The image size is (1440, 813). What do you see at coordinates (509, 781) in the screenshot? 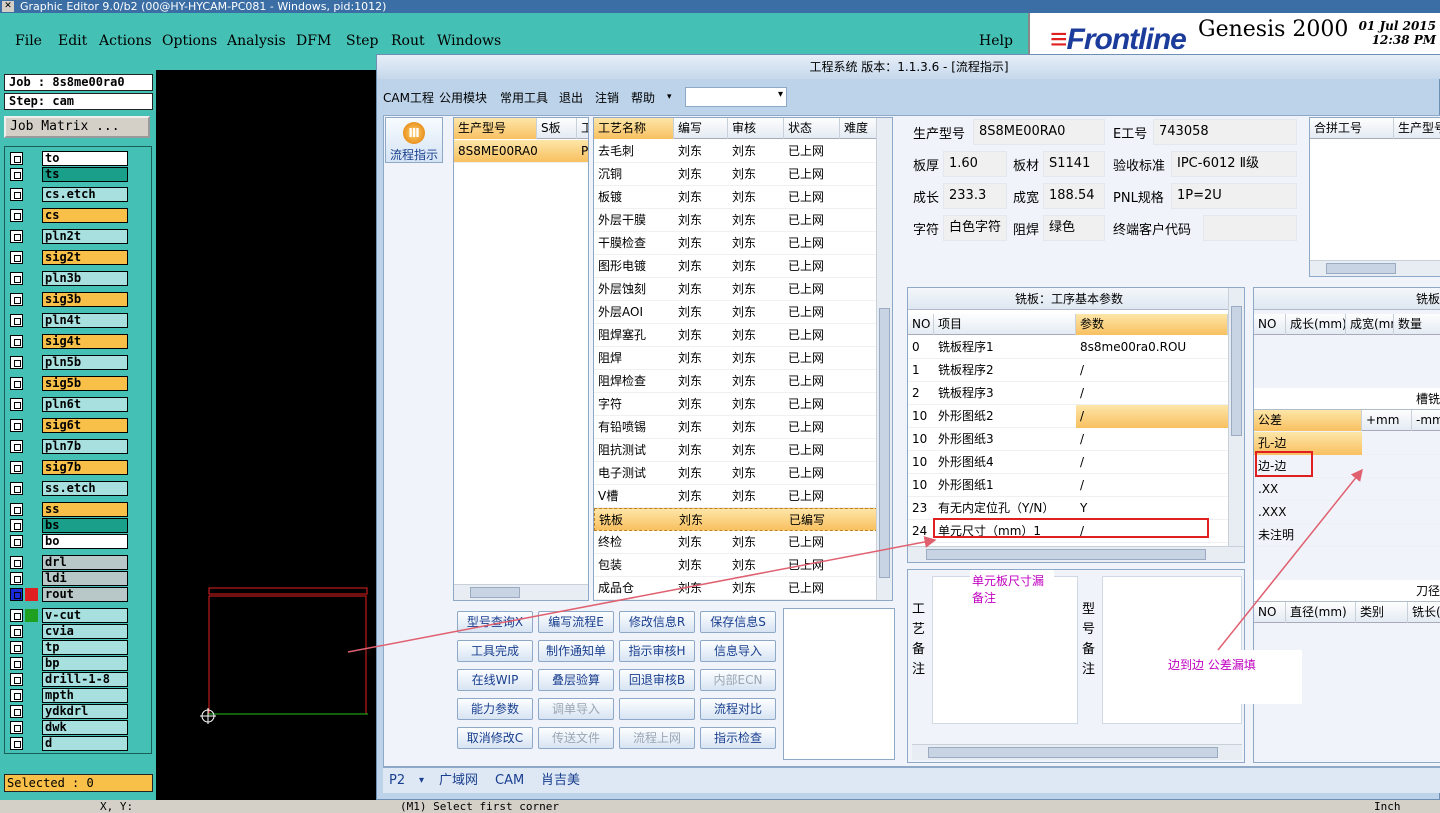
I see `tab-cam: CAM` at bounding box center [509, 781].